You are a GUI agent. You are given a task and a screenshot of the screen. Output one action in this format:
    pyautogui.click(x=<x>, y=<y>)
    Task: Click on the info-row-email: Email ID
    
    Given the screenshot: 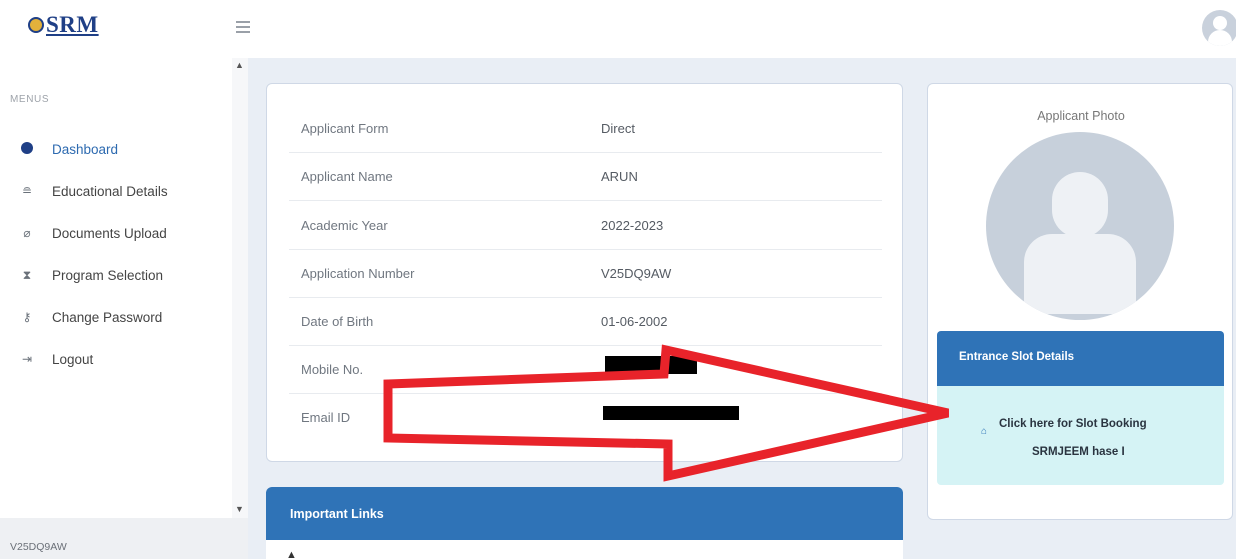 What is the action you would take?
    pyautogui.click(x=585, y=418)
    